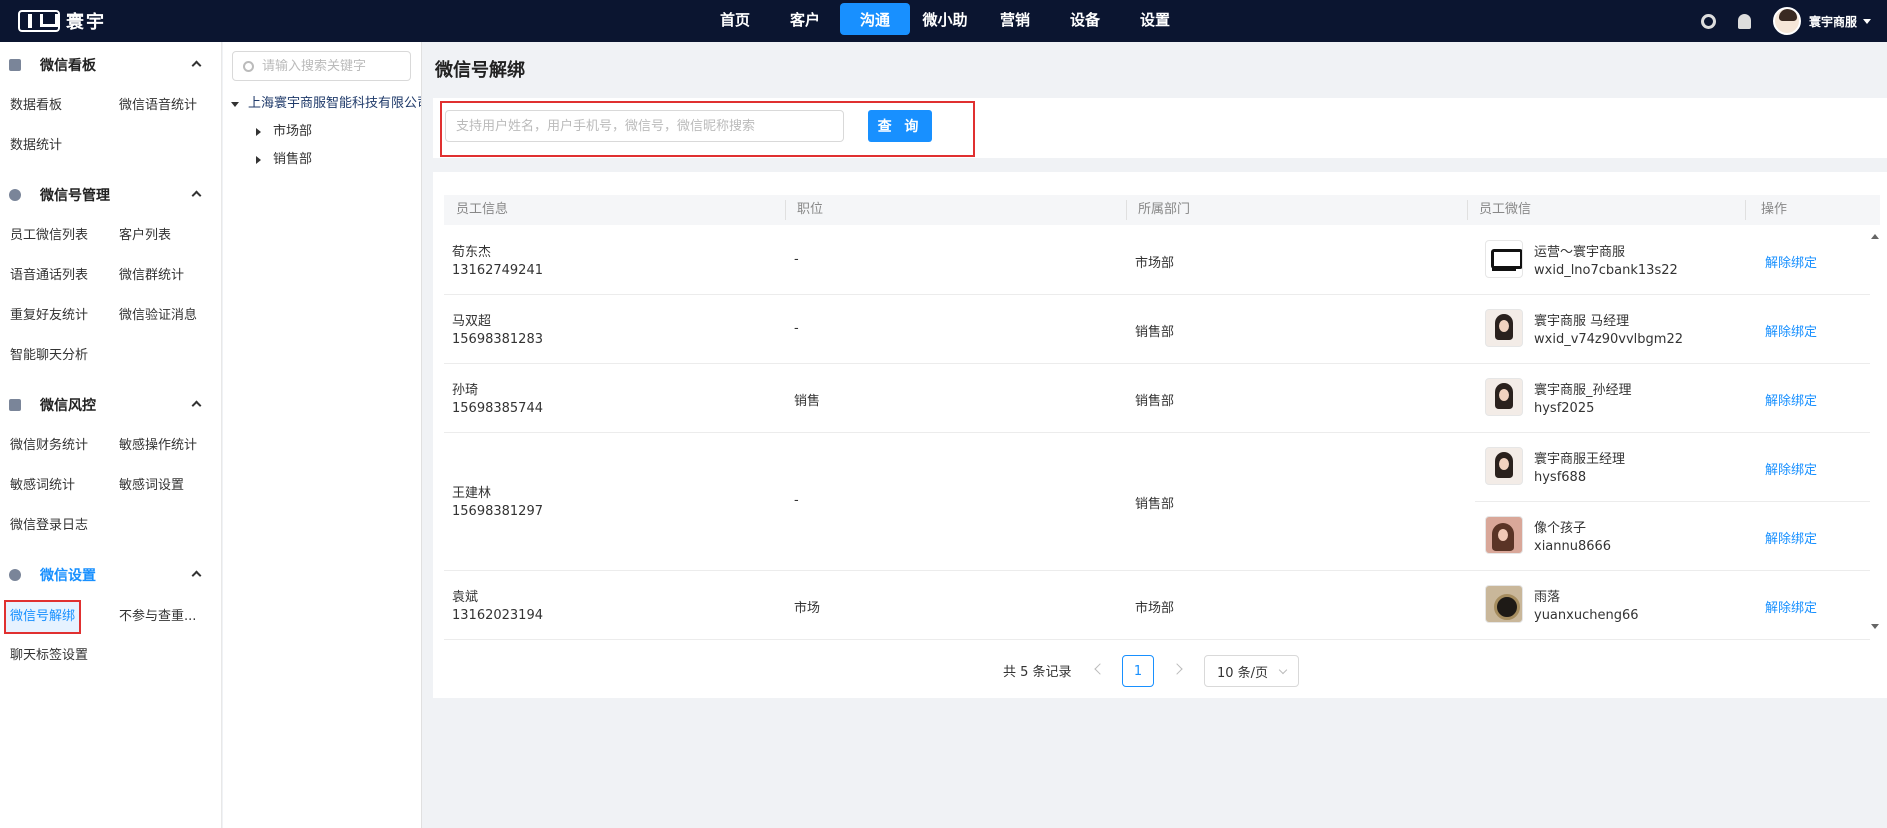  What do you see at coordinates (1467, 210) in the screenshot?
I see `column-divider` at bounding box center [1467, 210].